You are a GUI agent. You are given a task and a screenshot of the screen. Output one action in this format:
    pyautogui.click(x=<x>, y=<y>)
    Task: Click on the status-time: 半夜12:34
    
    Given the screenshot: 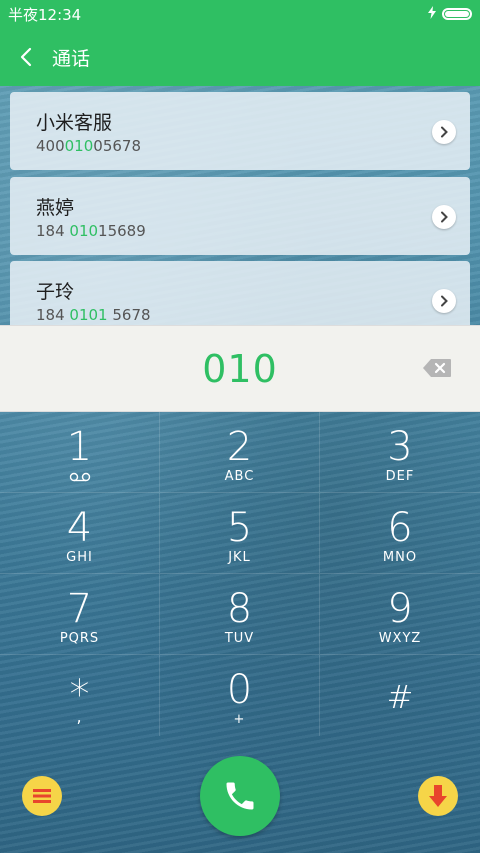 What is the action you would take?
    pyautogui.click(x=45, y=14)
    